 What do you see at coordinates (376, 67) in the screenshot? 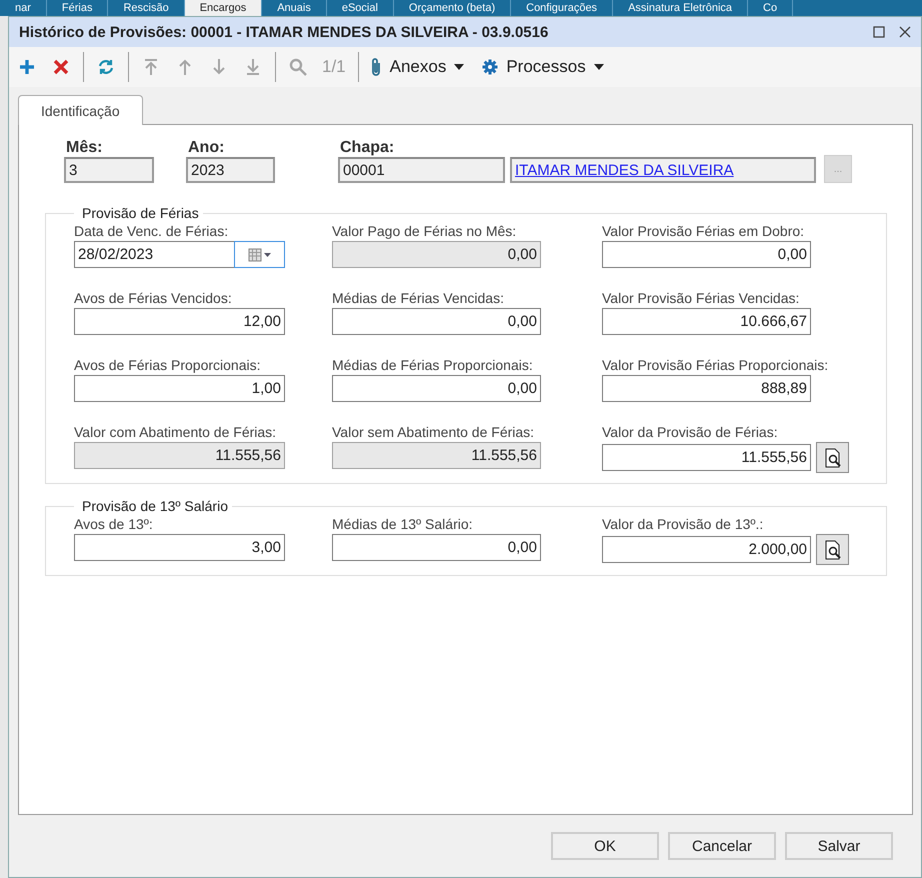
I see `paperclip-icon` at bounding box center [376, 67].